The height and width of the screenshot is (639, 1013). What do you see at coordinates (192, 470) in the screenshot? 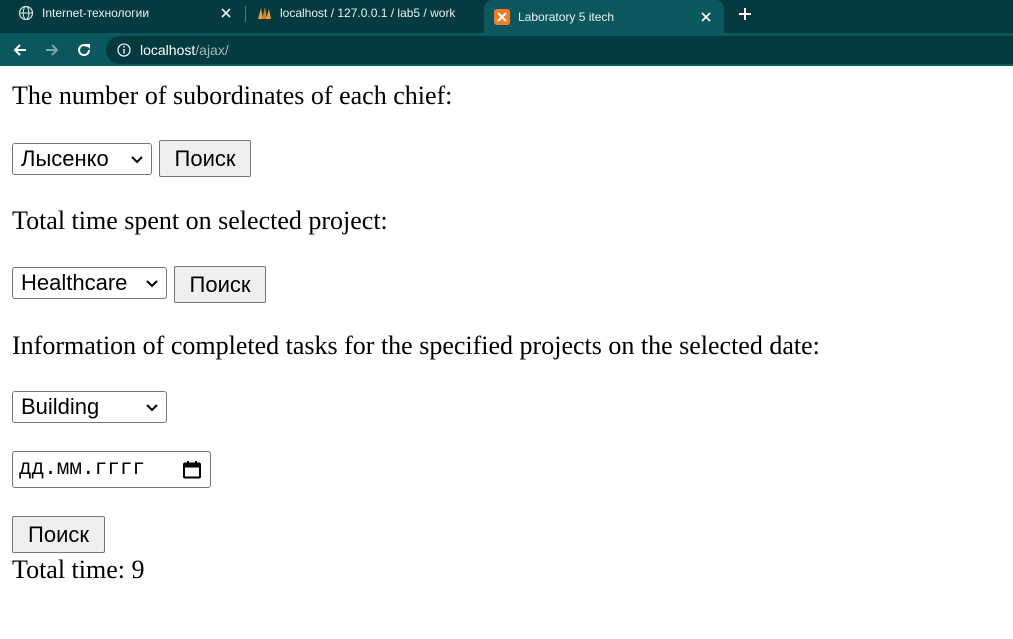
I see `calendar-icon` at bounding box center [192, 470].